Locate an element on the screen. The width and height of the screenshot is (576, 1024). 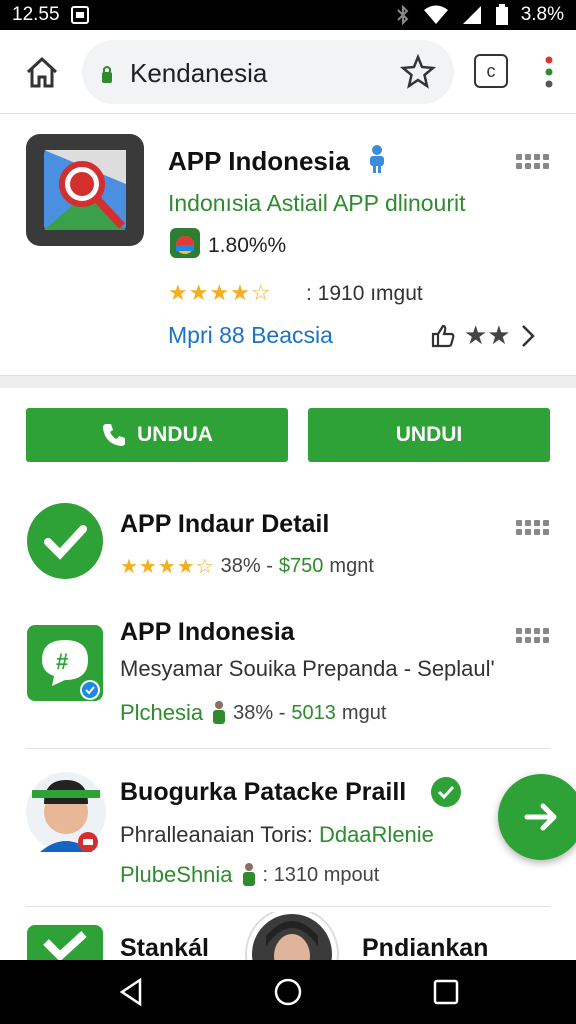
next-fab-button is located at coordinates (537, 817).